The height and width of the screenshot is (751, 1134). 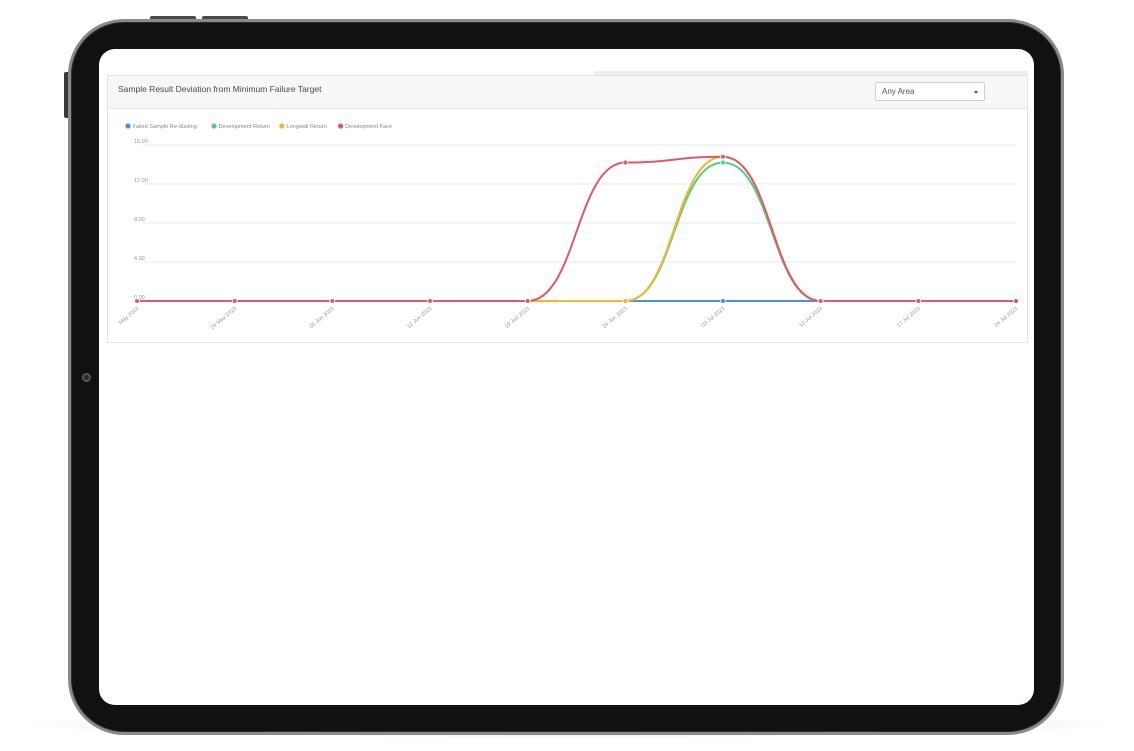 I want to click on legend-label: Development Face, so click(x=368, y=127).